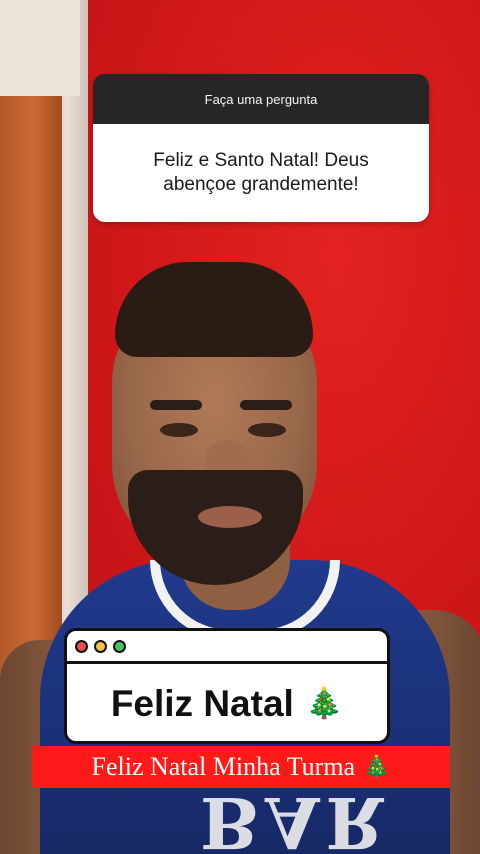 This screenshot has width=480, height=854. I want to click on hair, so click(214, 309).